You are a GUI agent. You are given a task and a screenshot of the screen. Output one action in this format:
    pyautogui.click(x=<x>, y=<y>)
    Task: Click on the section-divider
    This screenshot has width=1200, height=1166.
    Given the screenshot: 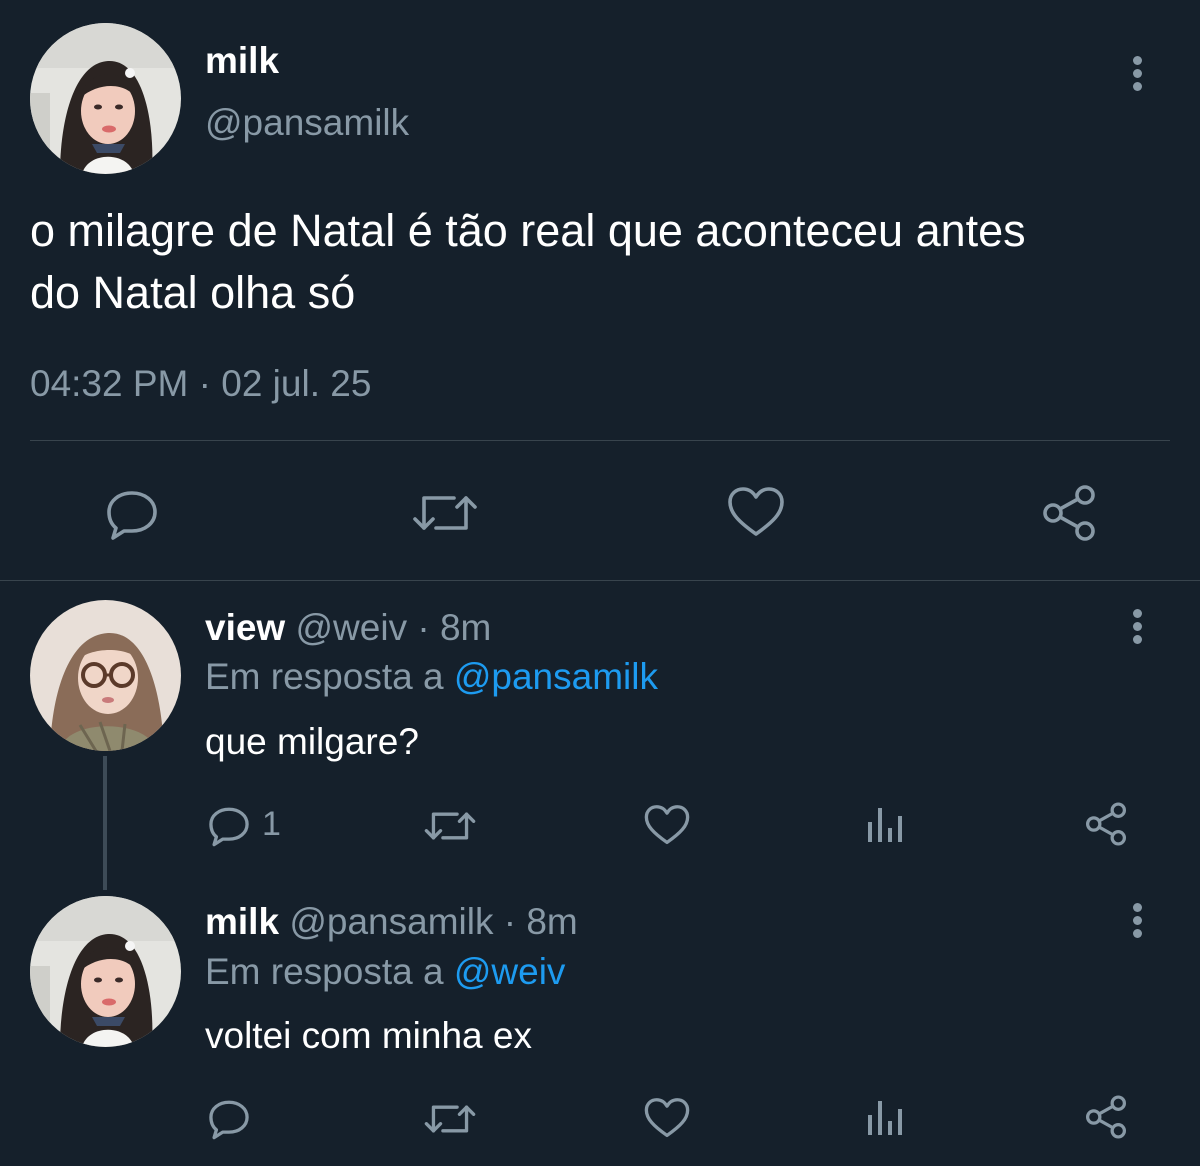 What is the action you would take?
    pyautogui.click(x=600, y=580)
    